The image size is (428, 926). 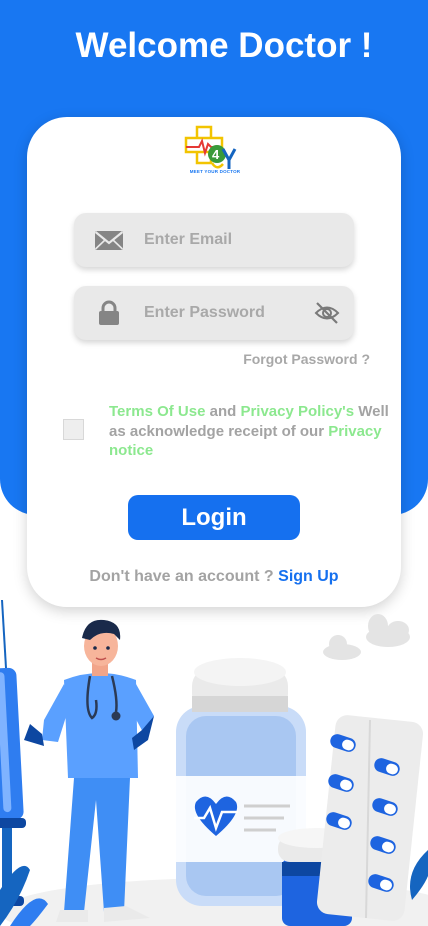 I want to click on leaf-icon, so click(x=419, y=875).